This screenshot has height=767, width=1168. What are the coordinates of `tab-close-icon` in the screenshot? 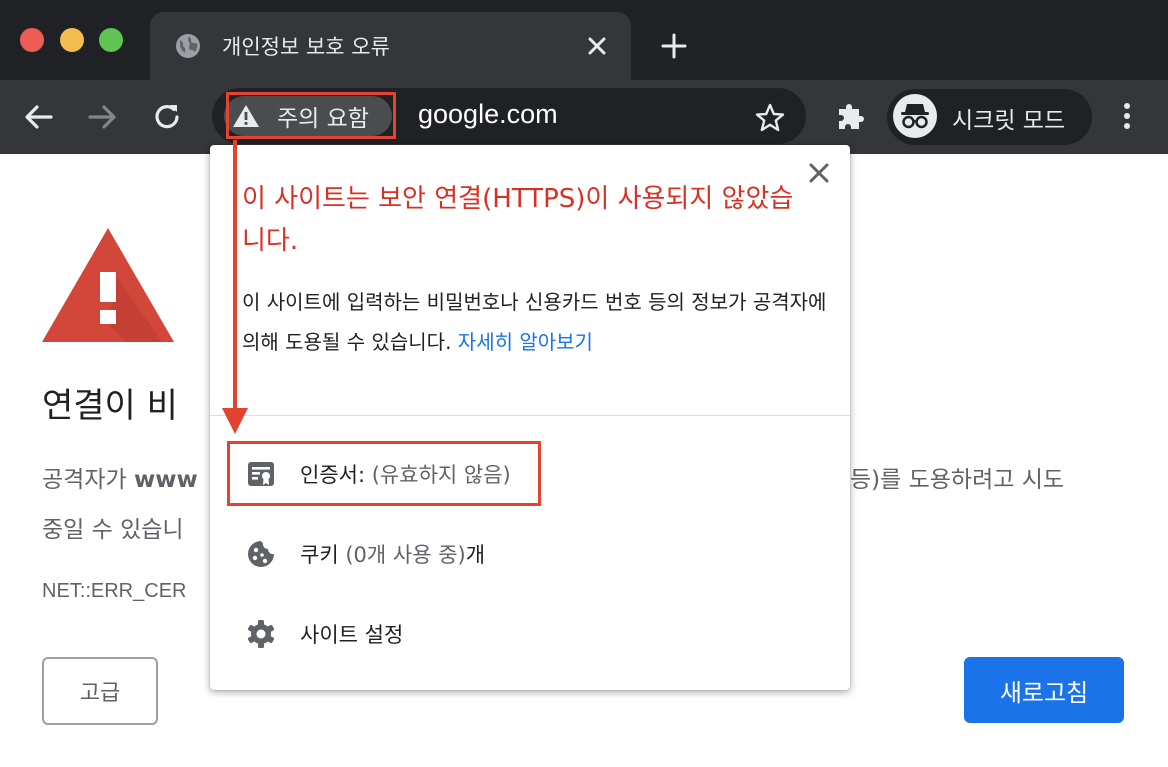 It's located at (597, 46).